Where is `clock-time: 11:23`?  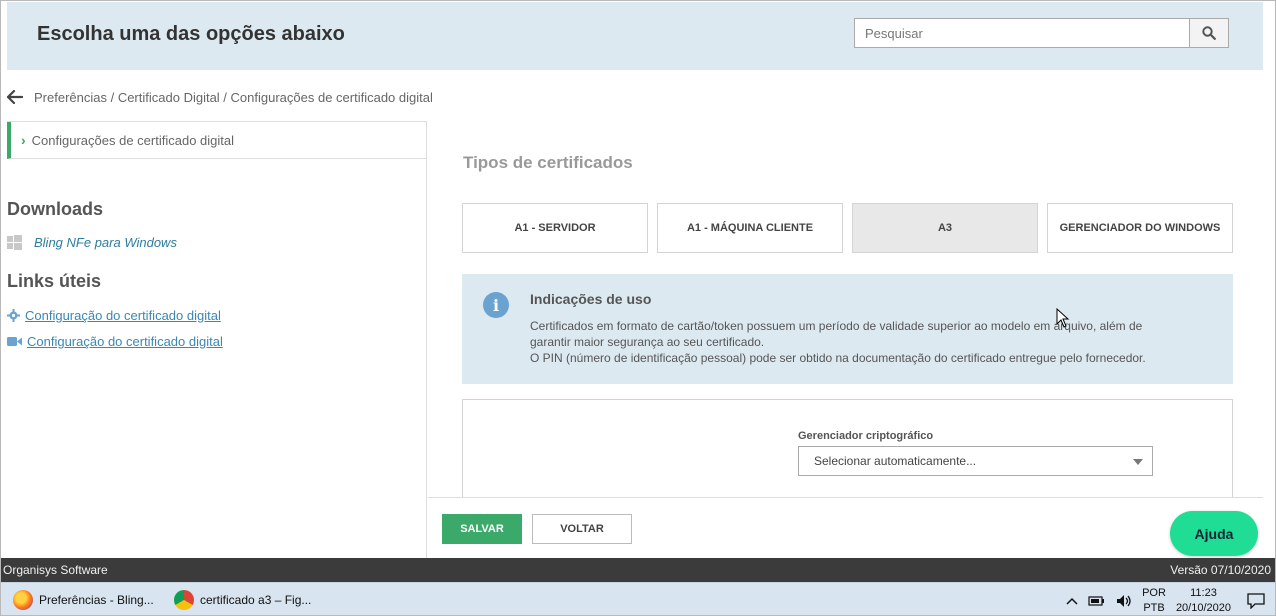 clock-time: 11:23 is located at coordinates (1203, 593).